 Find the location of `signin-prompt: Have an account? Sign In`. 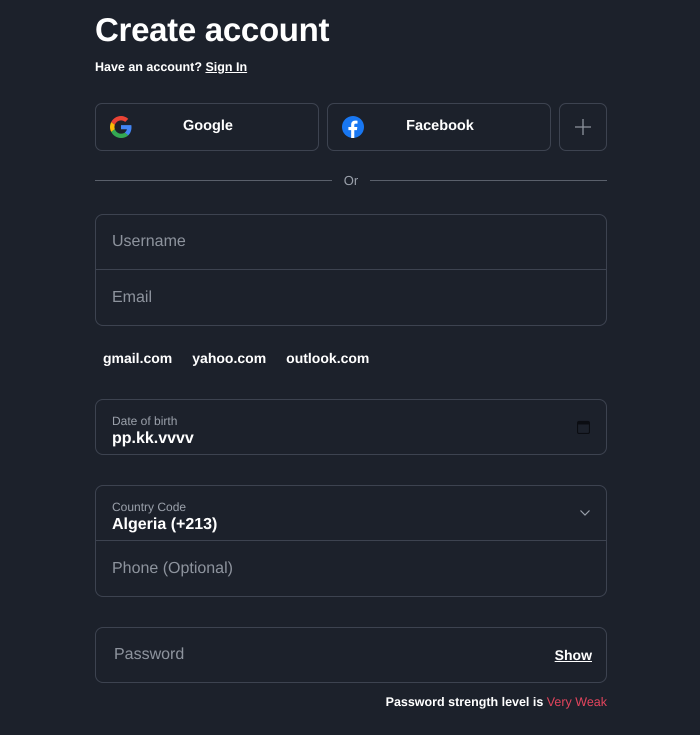

signin-prompt: Have an account? Sign In is located at coordinates (171, 67).